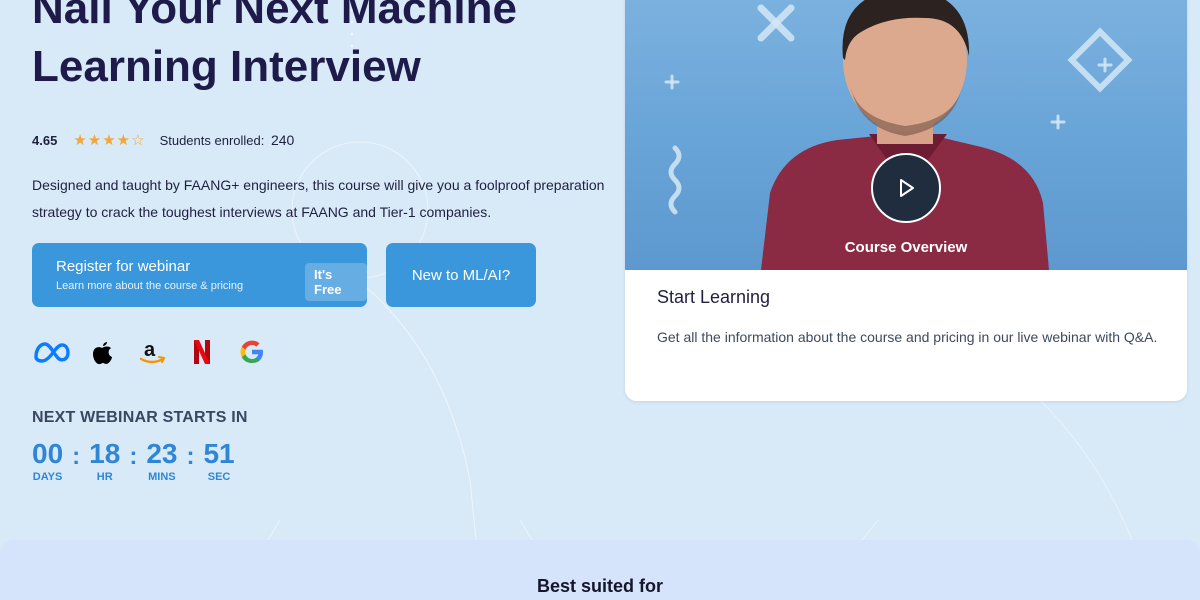 This screenshot has width=1200, height=600. Describe the element at coordinates (212, 140) in the screenshot. I see `enrolled-label: Students enrolled:` at that location.